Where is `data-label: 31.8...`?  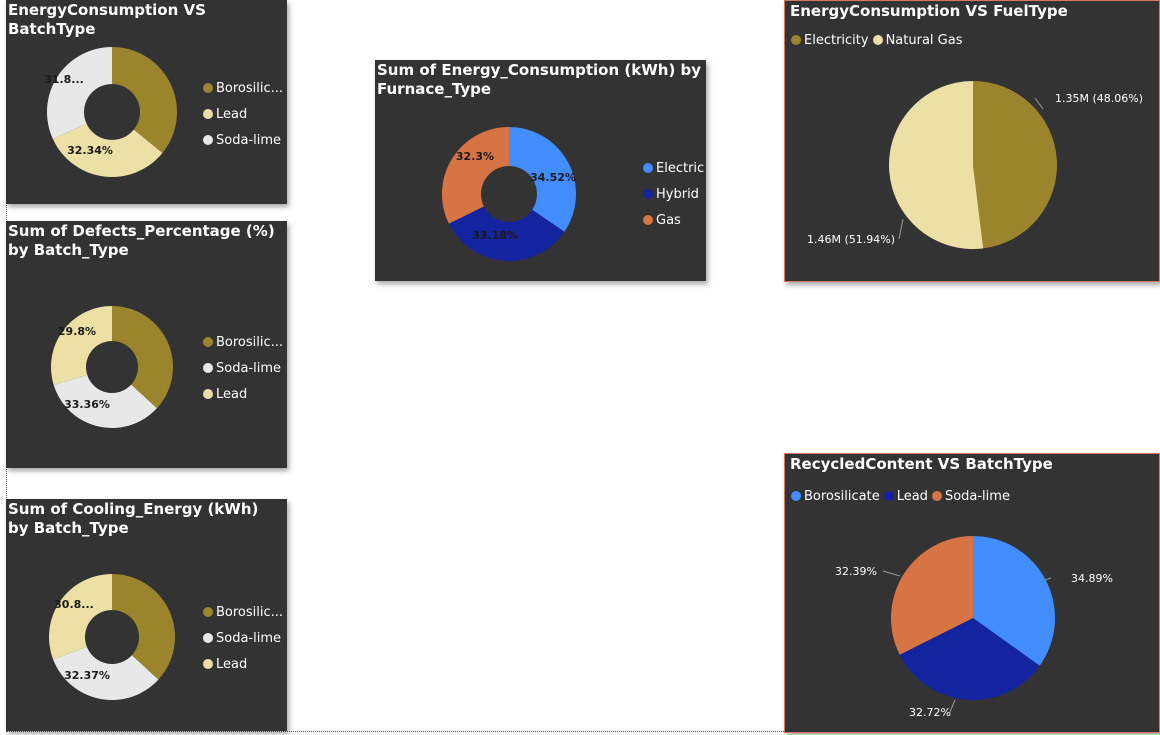
data-label: 31.8... is located at coordinates (64, 79).